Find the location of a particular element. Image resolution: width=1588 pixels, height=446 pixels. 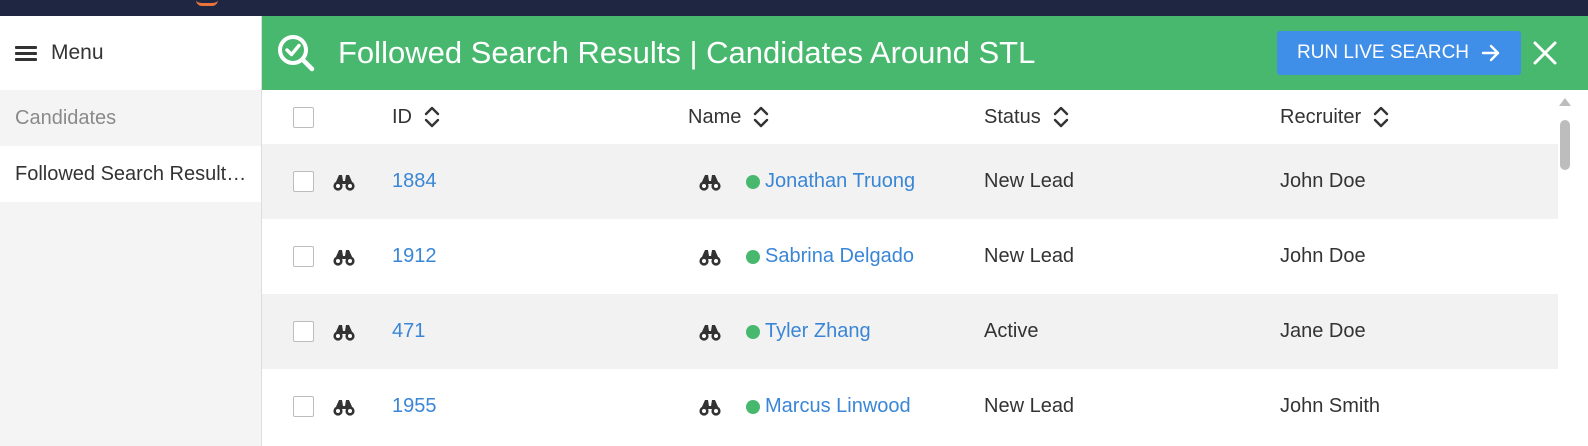

vertical-scrollbar is located at coordinates (1573, 268).